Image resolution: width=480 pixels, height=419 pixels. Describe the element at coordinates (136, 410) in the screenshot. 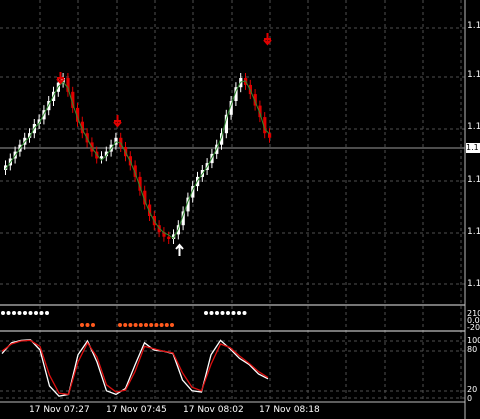

I see `time-label-0745: 17 Nov 07:45` at that location.